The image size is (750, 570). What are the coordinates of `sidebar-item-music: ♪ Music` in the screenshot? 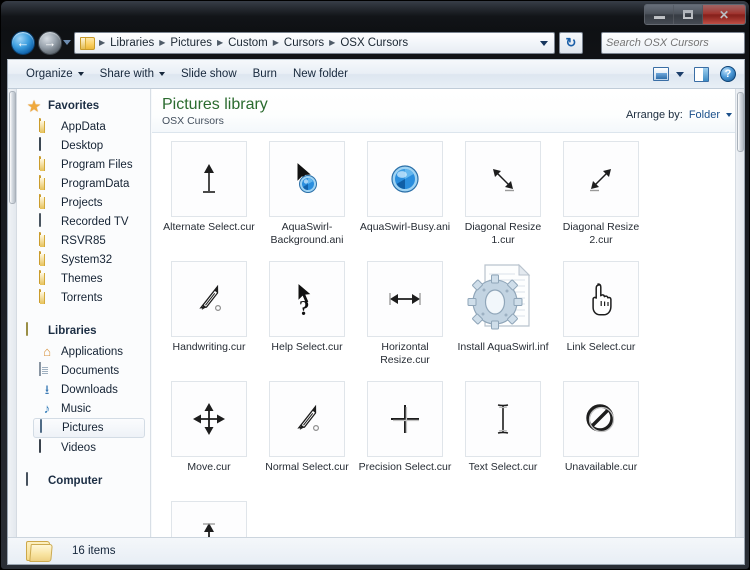 It's located at (83, 408).